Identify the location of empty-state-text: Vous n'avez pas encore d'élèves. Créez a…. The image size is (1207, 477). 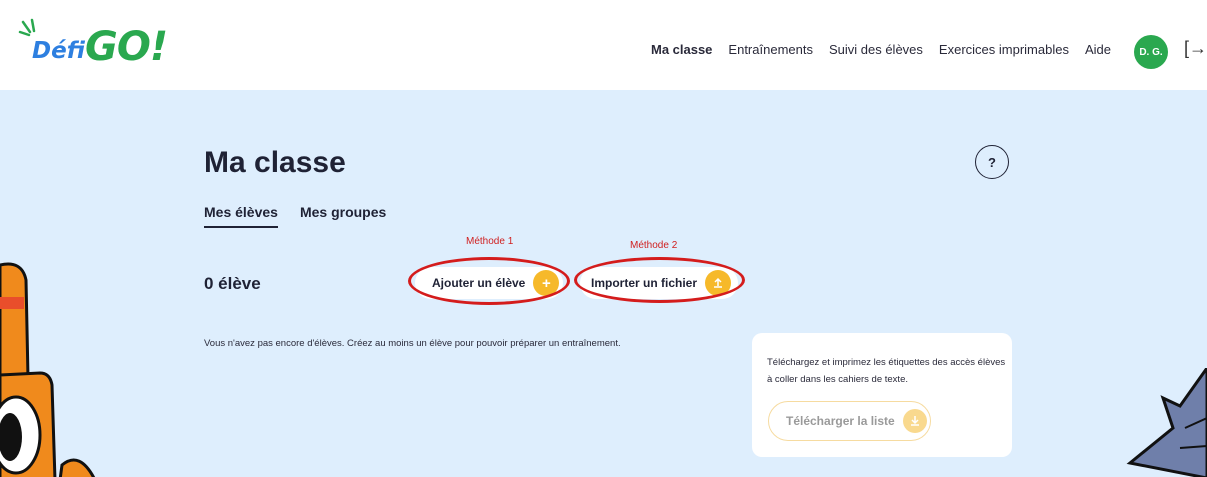
(412, 343).